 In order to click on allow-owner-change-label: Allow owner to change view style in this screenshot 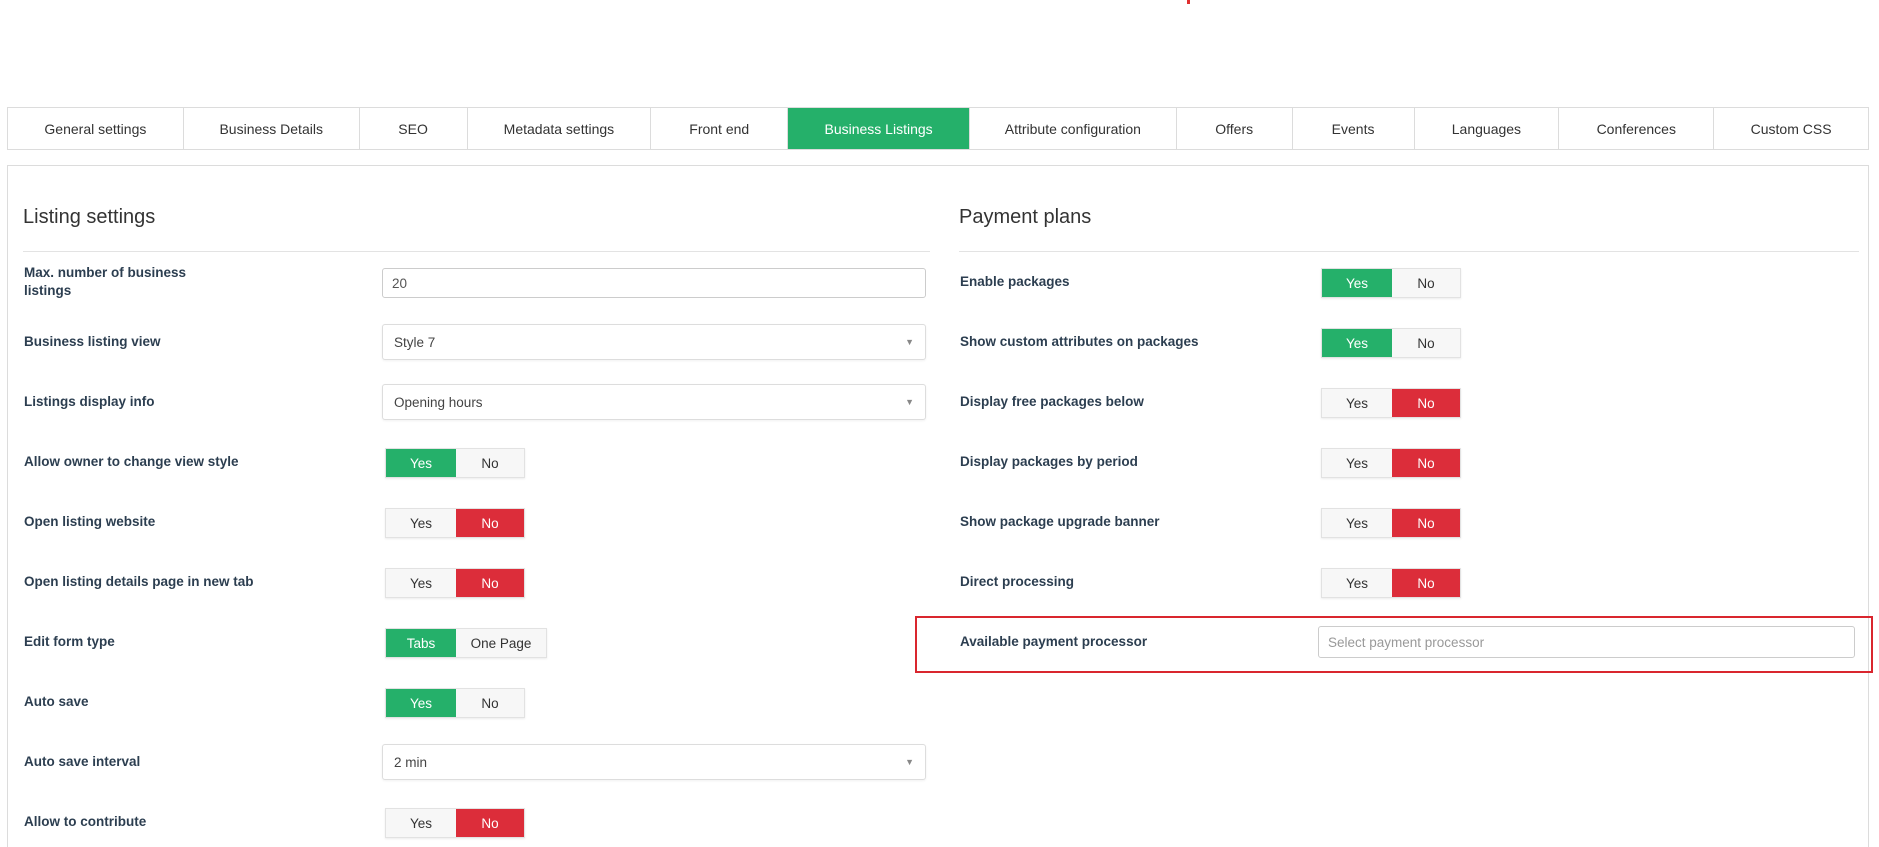, I will do `click(131, 461)`.